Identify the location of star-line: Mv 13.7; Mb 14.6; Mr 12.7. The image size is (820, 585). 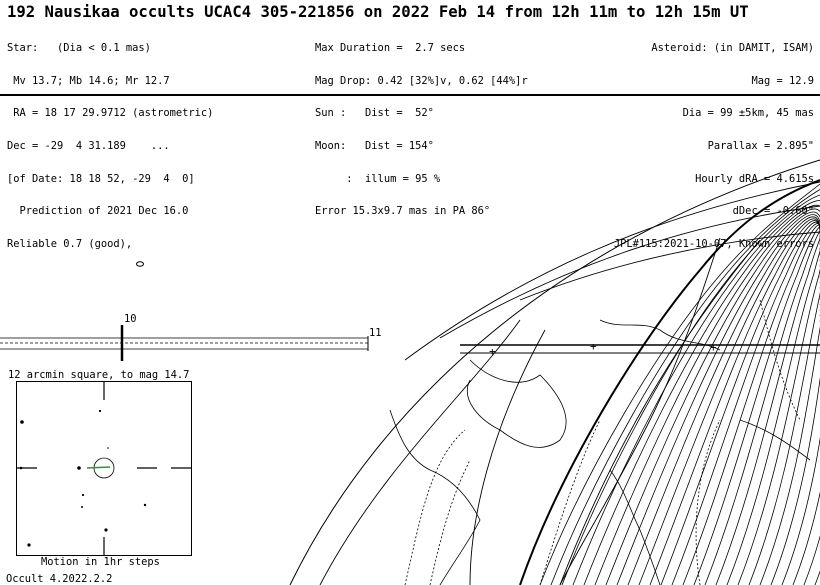
(88, 80).